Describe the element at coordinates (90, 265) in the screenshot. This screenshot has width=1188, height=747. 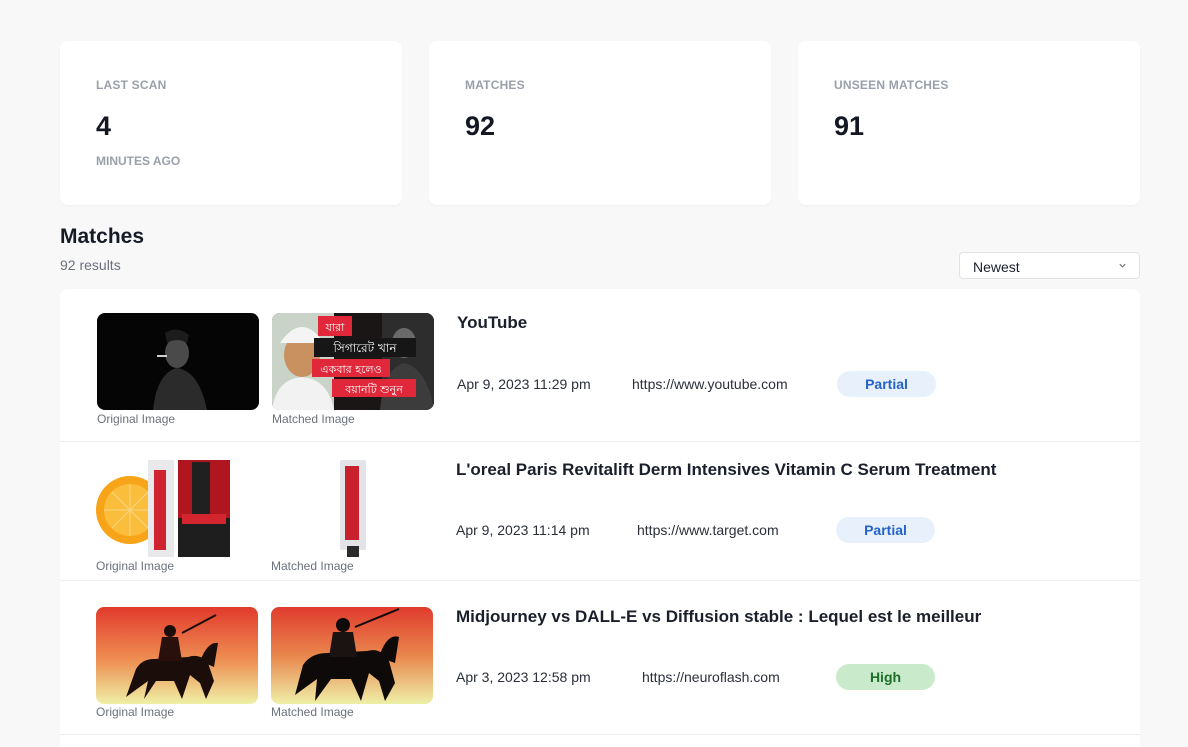
I see `result-count: 92 results` at that location.